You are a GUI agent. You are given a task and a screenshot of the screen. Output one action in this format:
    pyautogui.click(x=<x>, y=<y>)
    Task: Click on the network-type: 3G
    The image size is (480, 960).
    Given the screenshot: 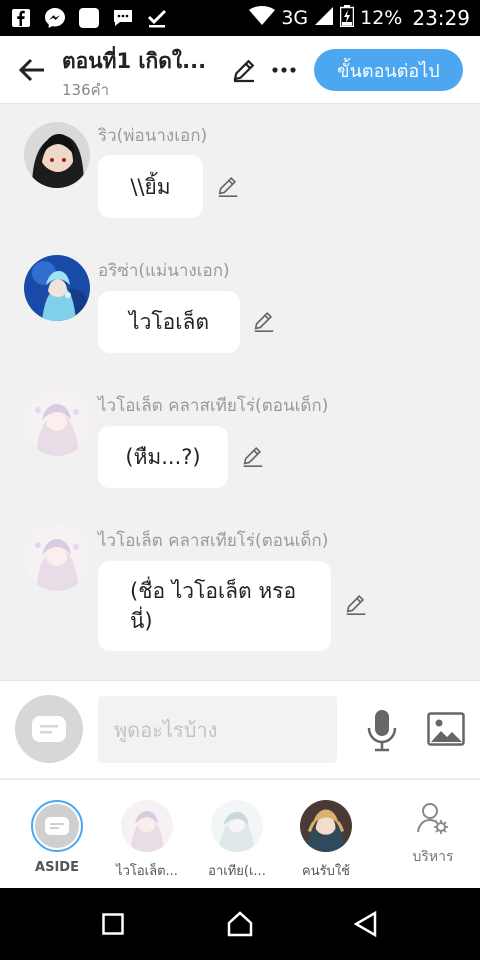 What is the action you would take?
    pyautogui.click(x=295, y=18)
    